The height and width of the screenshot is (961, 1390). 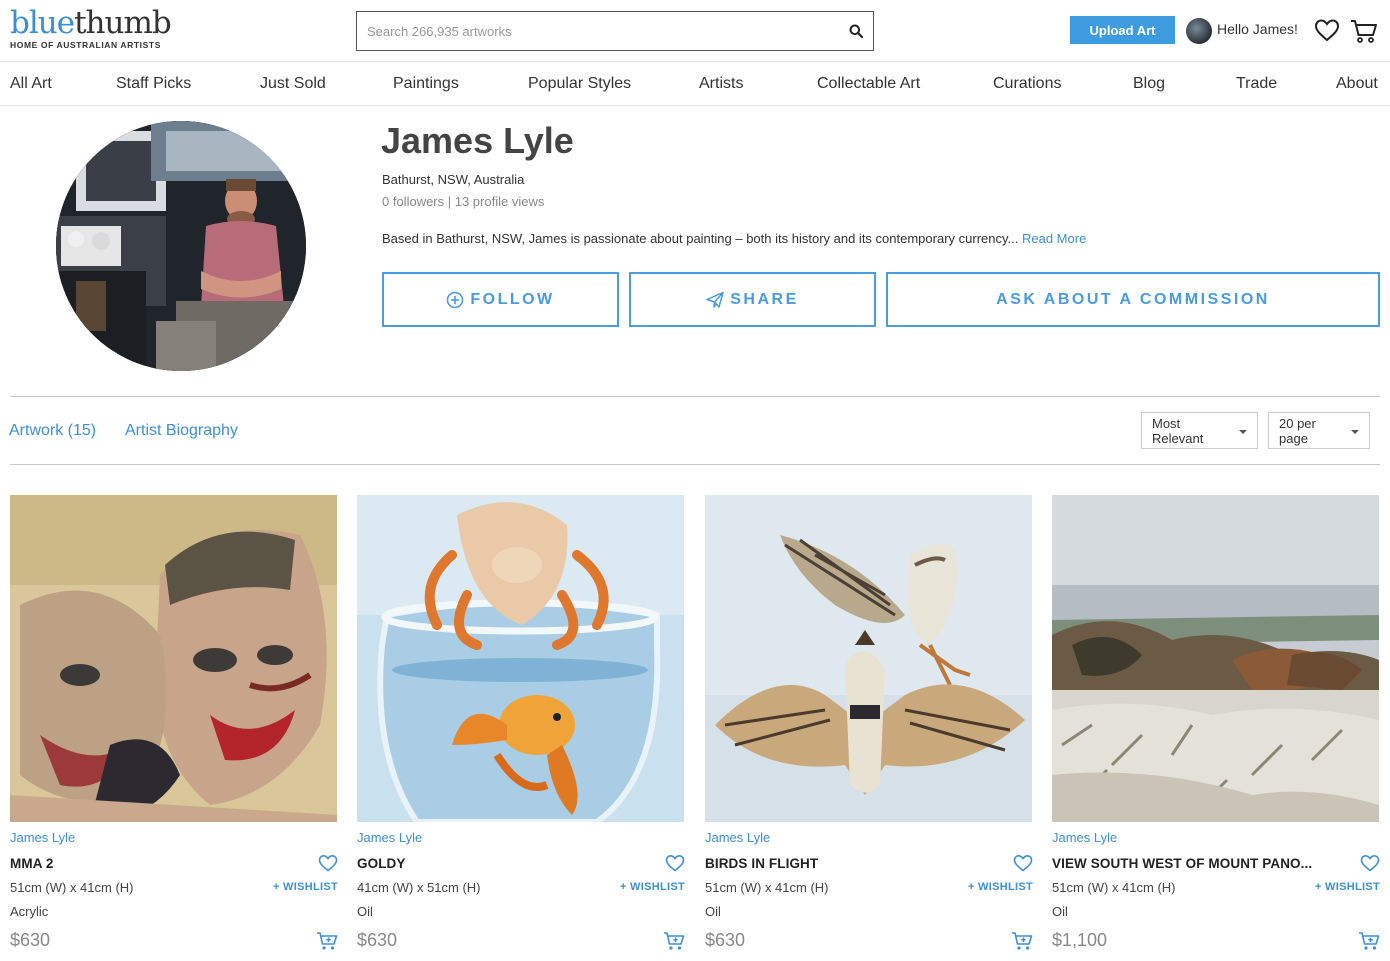 What do you see at coordinates (29, 911) in the screenshot?
I see `card-medium: Acrylic` at bounding box center [29, 911].